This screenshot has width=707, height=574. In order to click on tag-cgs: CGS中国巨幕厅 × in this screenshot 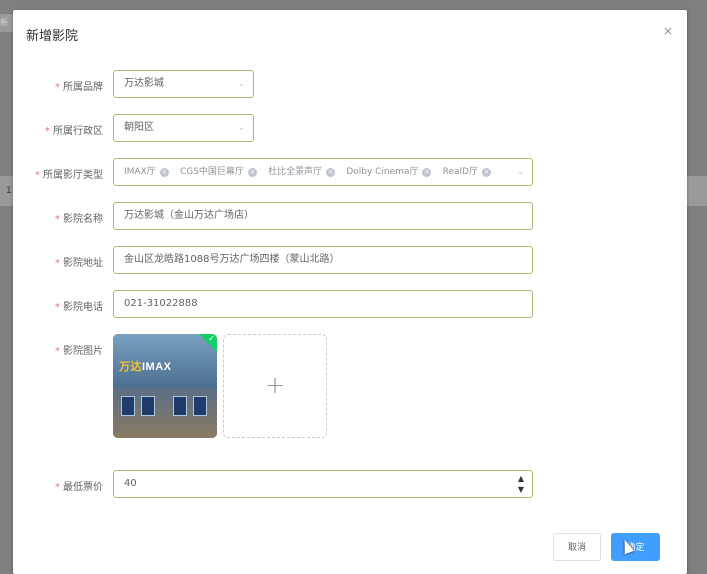, I will do `click(218, 172)`.